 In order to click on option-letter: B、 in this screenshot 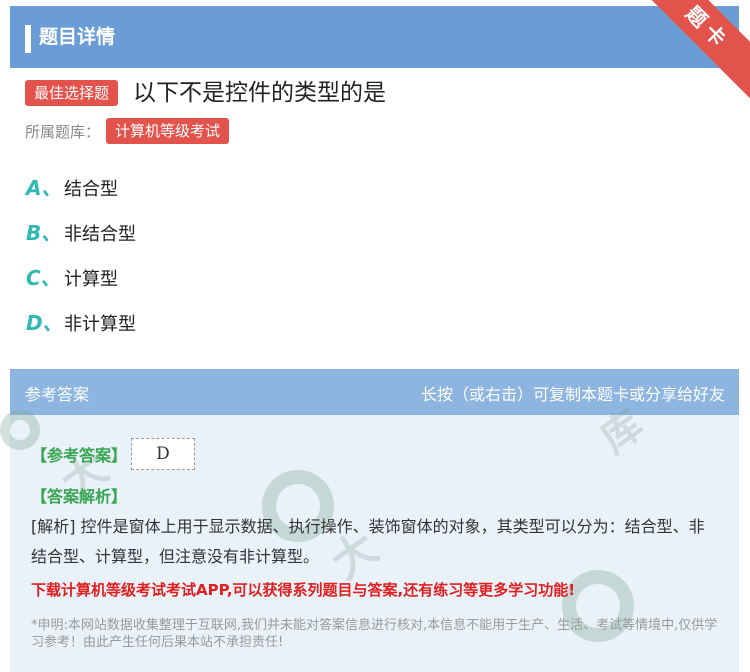, I will do `click(44, 233)`.